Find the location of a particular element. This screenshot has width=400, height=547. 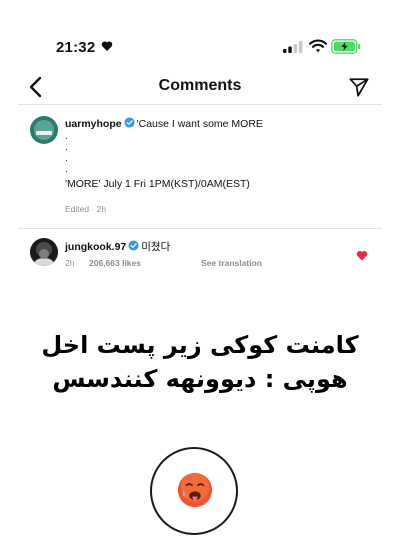

comments-header: Comments is located at coordinates (200, 90).